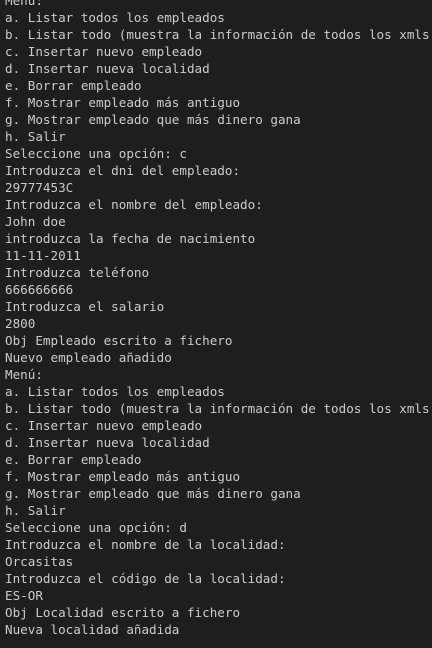 The height and width of the screenshot is (648, 432). Describe the element at coordinates (39, 187) in the screenshot. I see `terminal-line: 29777453C` at that location.